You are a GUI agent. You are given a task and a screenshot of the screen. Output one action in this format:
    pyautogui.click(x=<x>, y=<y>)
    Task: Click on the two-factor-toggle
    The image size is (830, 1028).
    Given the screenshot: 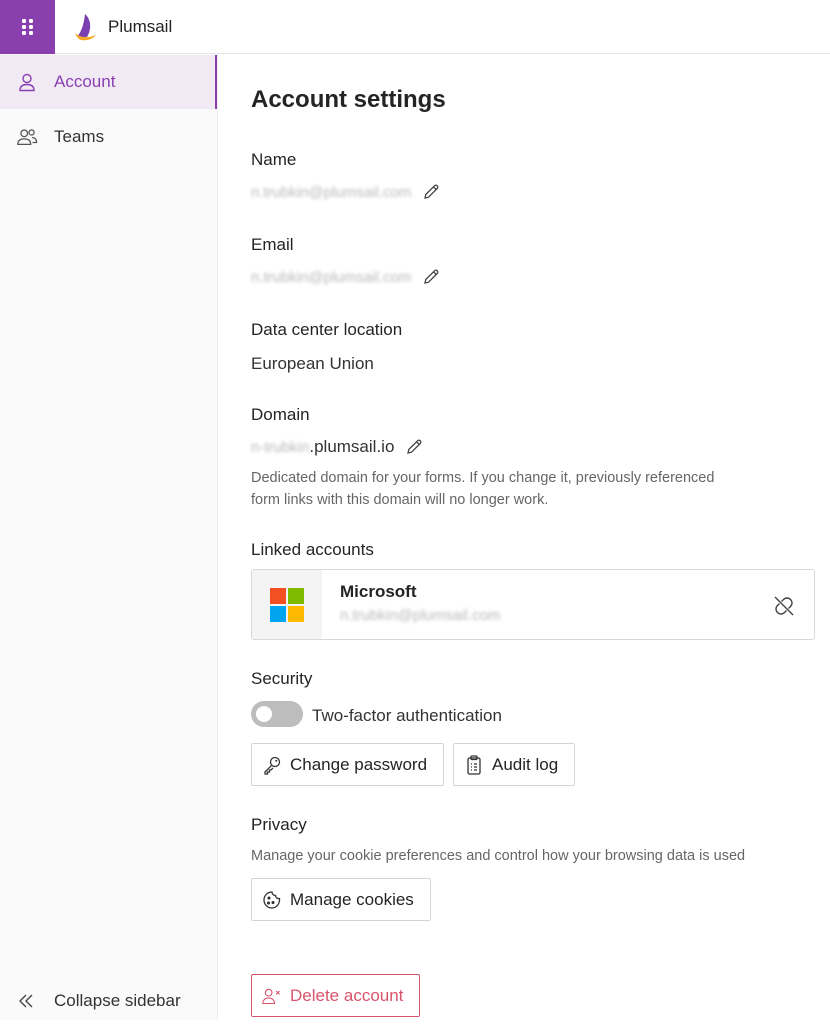 What is the action you would take?
    pyautogui.click(x=277, y=714)
    